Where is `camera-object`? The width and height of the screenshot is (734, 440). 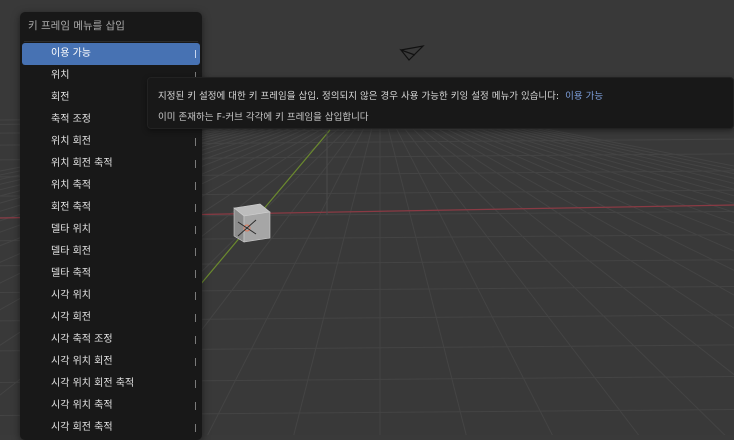 camera-object is located at coordinates (412, 53).